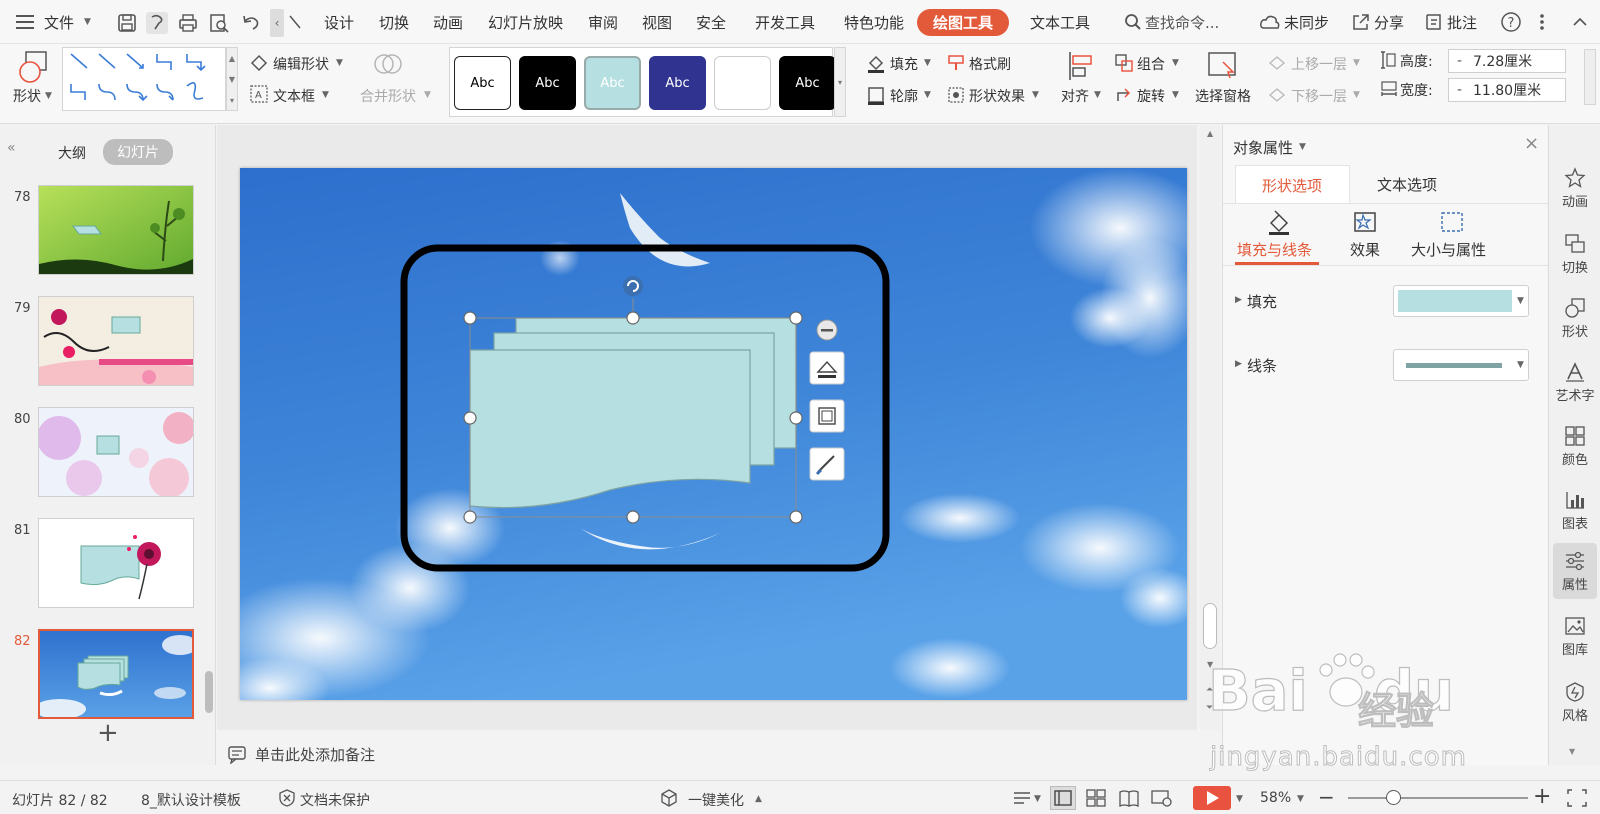  What do you see at coordinates (108, 733) in the screenshot?
I see `add-slide-button: +` at bounding box center [108, 733].